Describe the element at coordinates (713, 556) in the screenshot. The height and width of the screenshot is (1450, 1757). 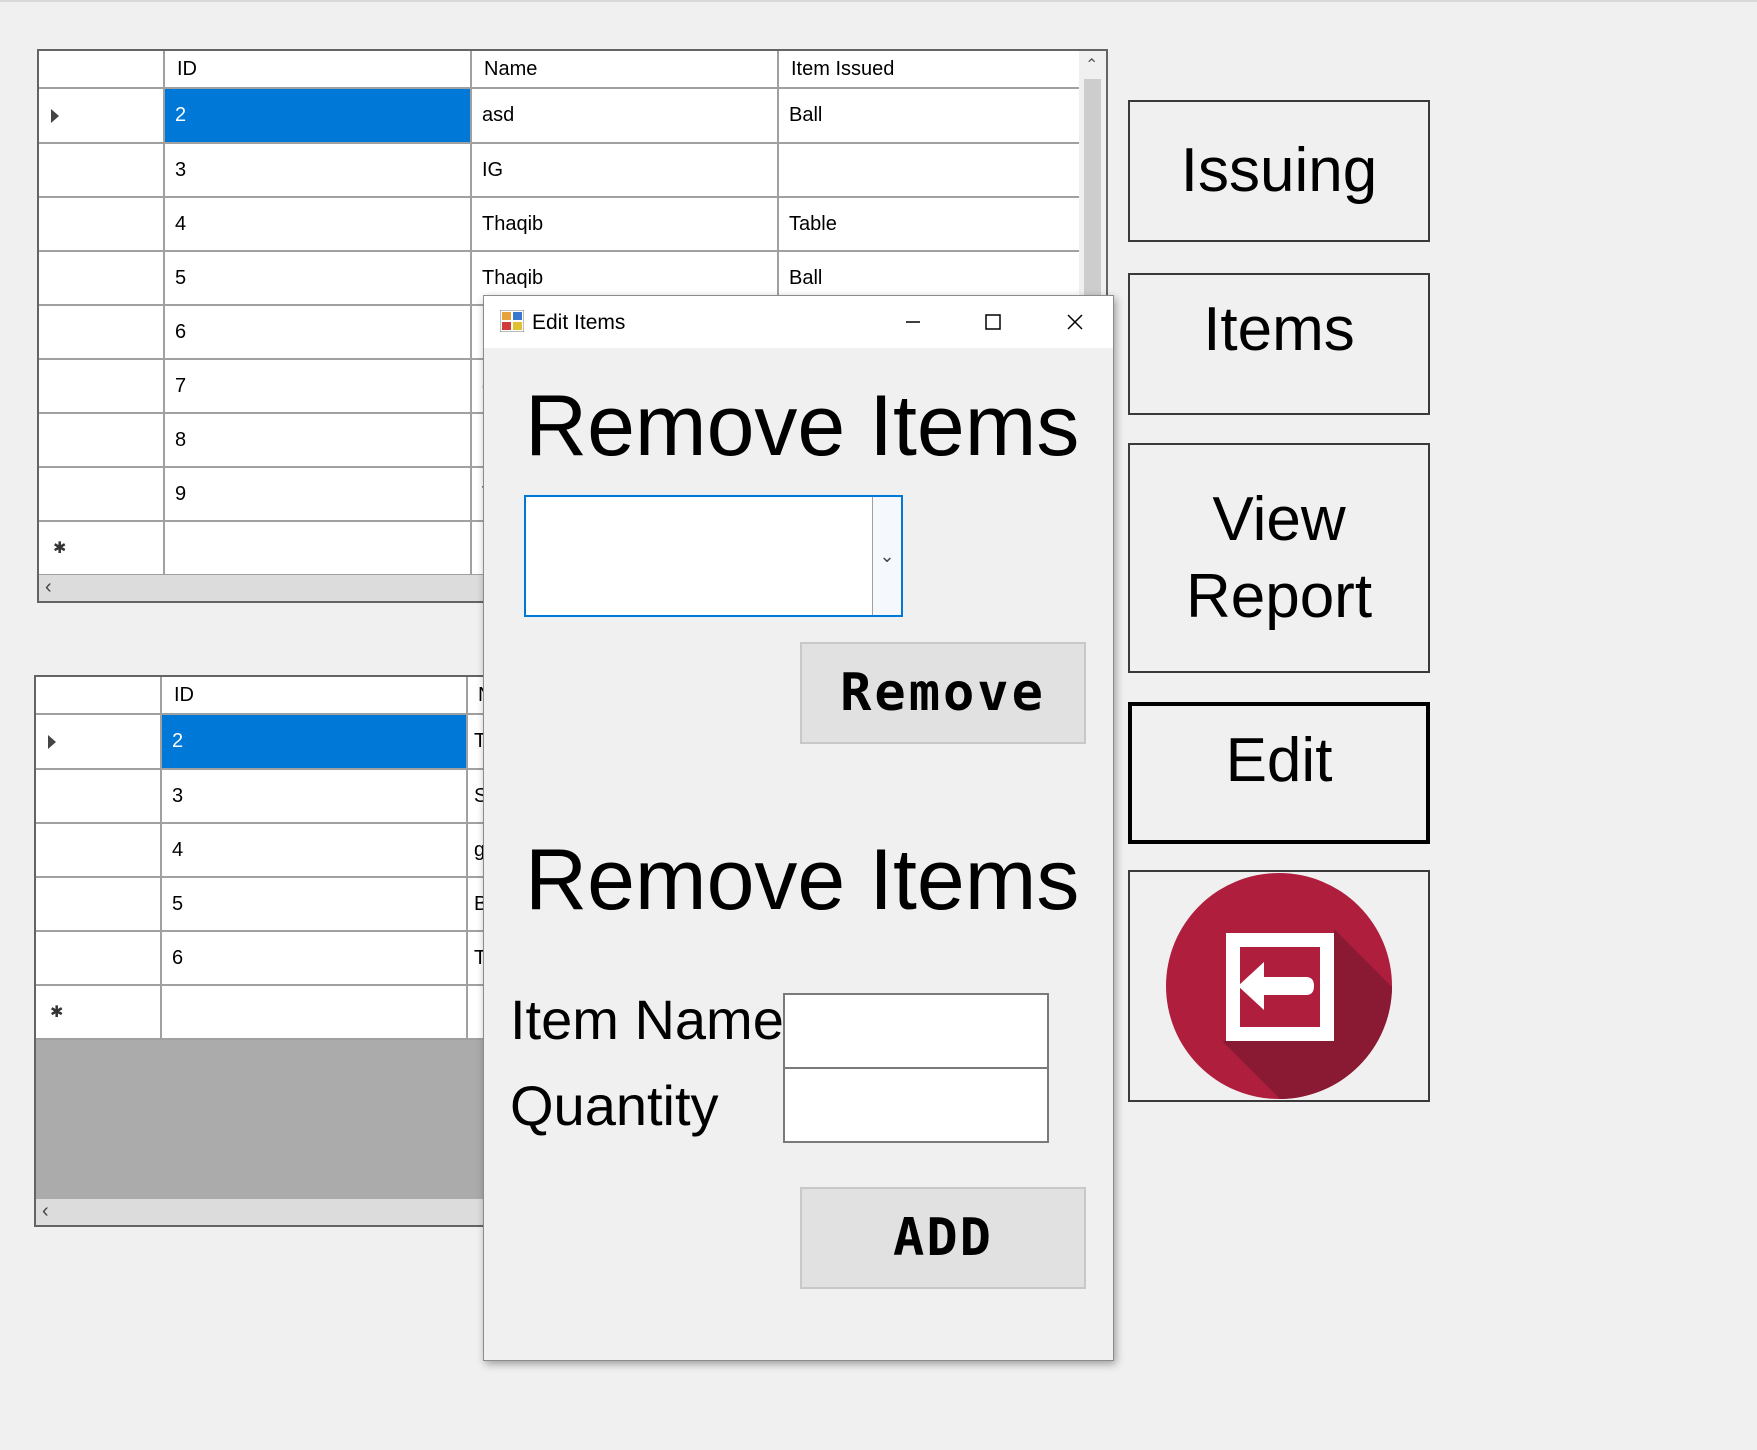
I see `remove-item-combobox: ⌄` at that location.